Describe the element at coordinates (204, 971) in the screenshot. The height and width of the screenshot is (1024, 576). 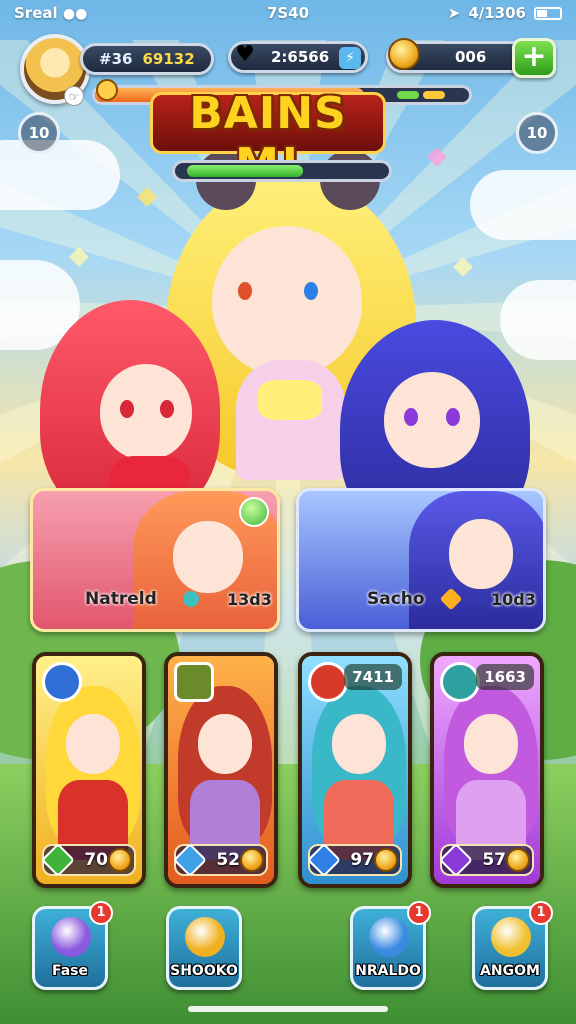
I see `nav-label: SHOOKO` at that location.